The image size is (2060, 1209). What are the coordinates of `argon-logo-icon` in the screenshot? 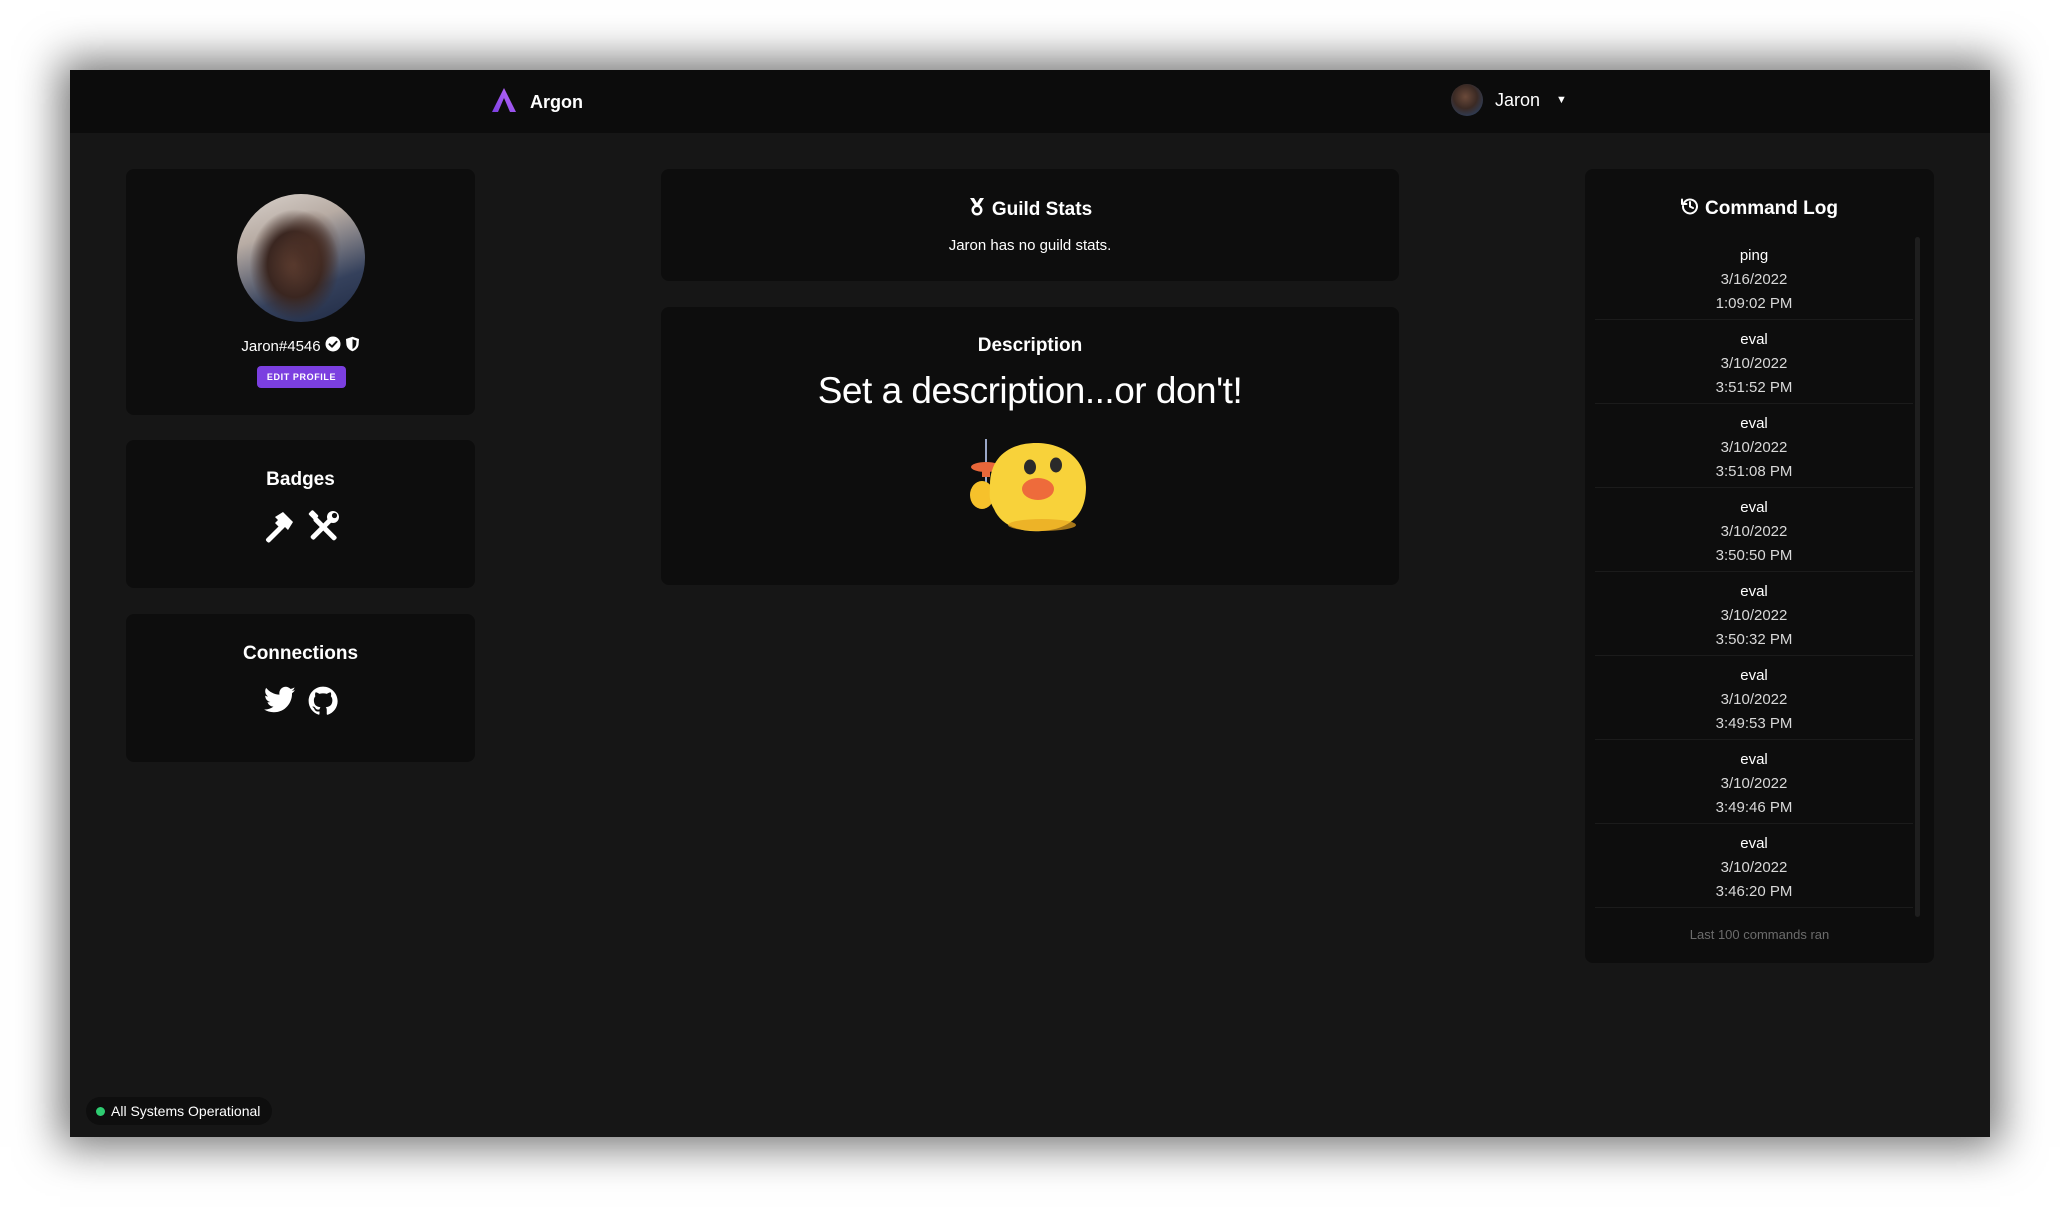 It's located at (504, 102).